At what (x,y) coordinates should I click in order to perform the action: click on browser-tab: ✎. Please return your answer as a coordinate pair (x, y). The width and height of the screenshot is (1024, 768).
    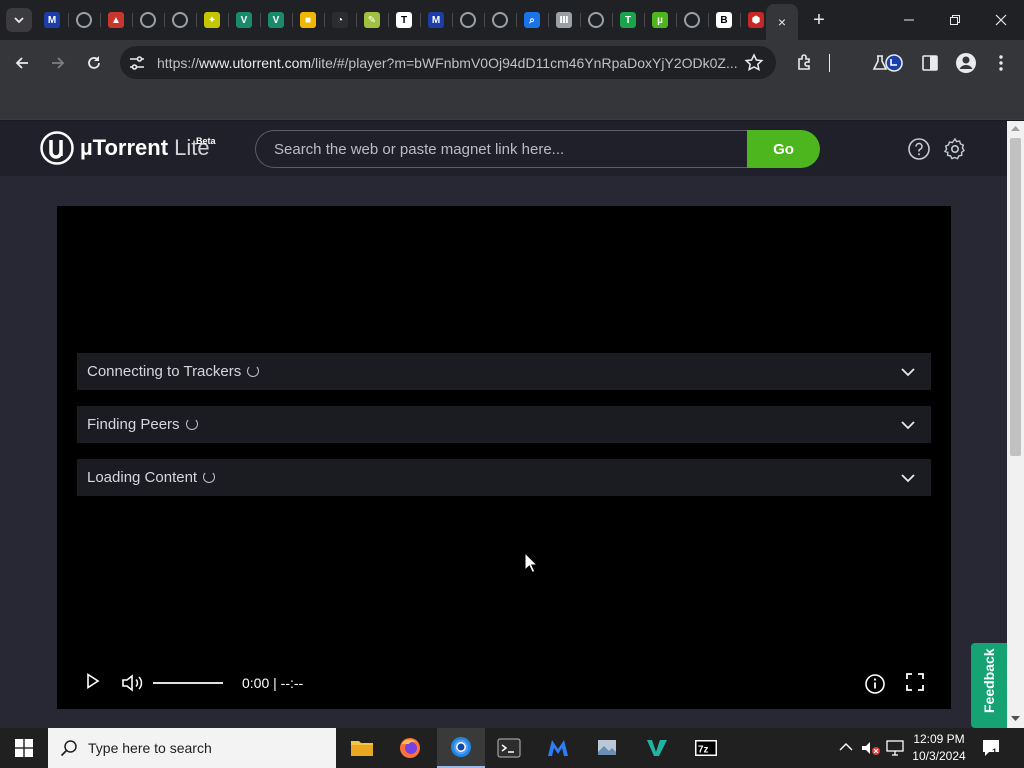
    Looking at the image, I should click on (372, 20).